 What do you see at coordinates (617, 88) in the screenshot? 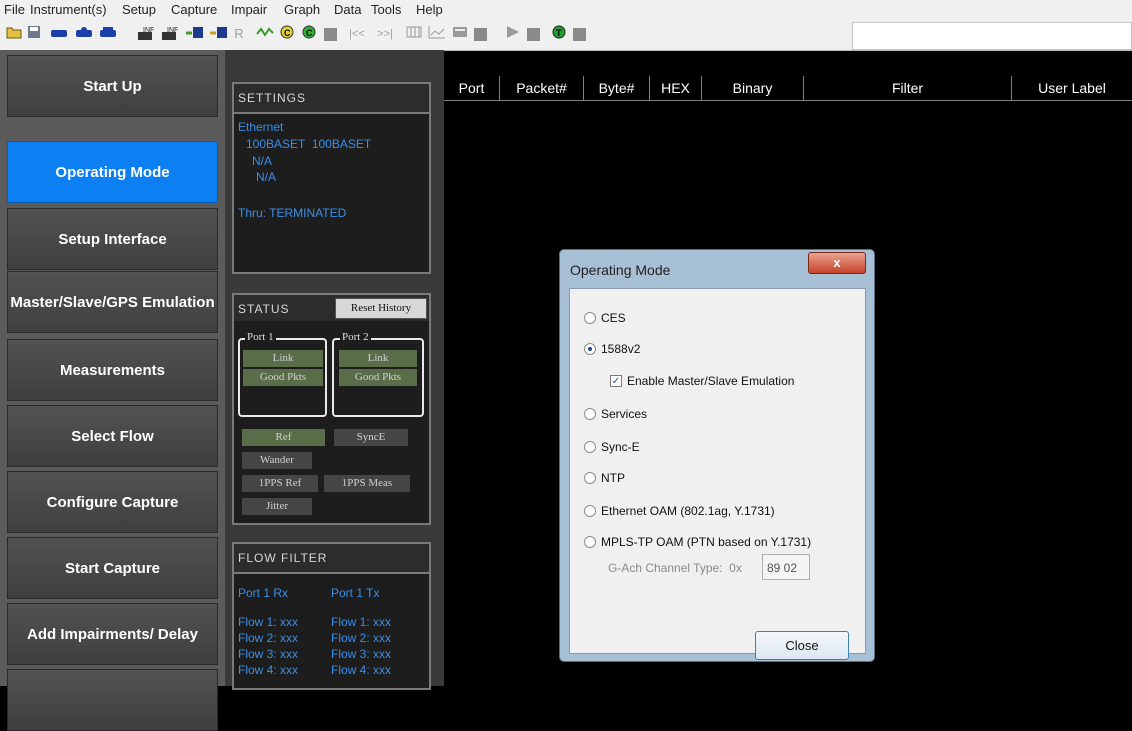
I see `col-byte: Byte#` at bounding box center [617, 88].